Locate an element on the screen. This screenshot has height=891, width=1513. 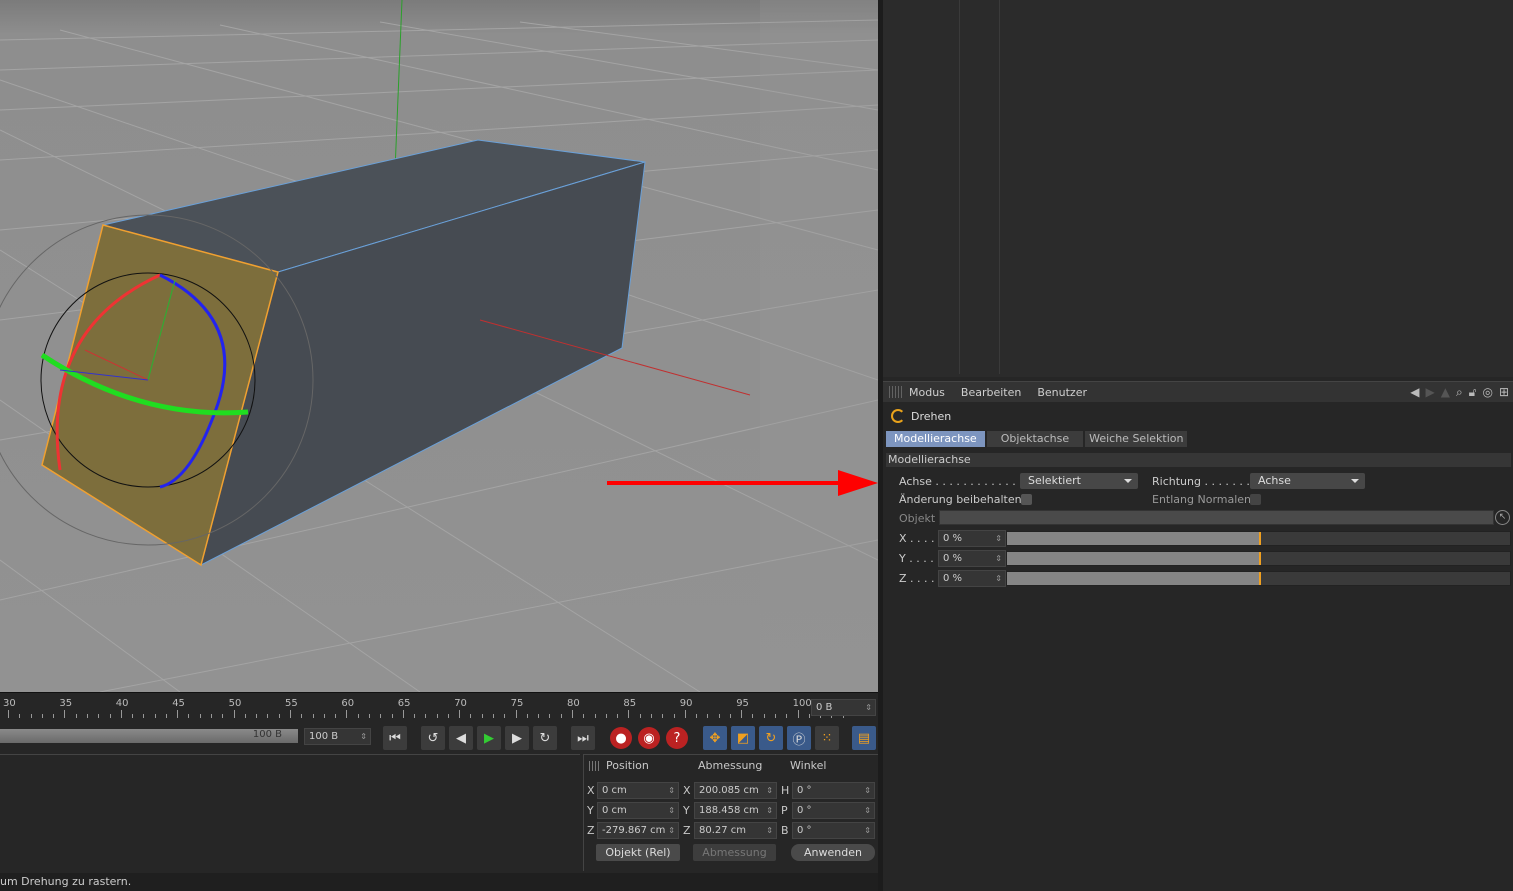
objekt-link-field is located at coordinates (1216, 517).